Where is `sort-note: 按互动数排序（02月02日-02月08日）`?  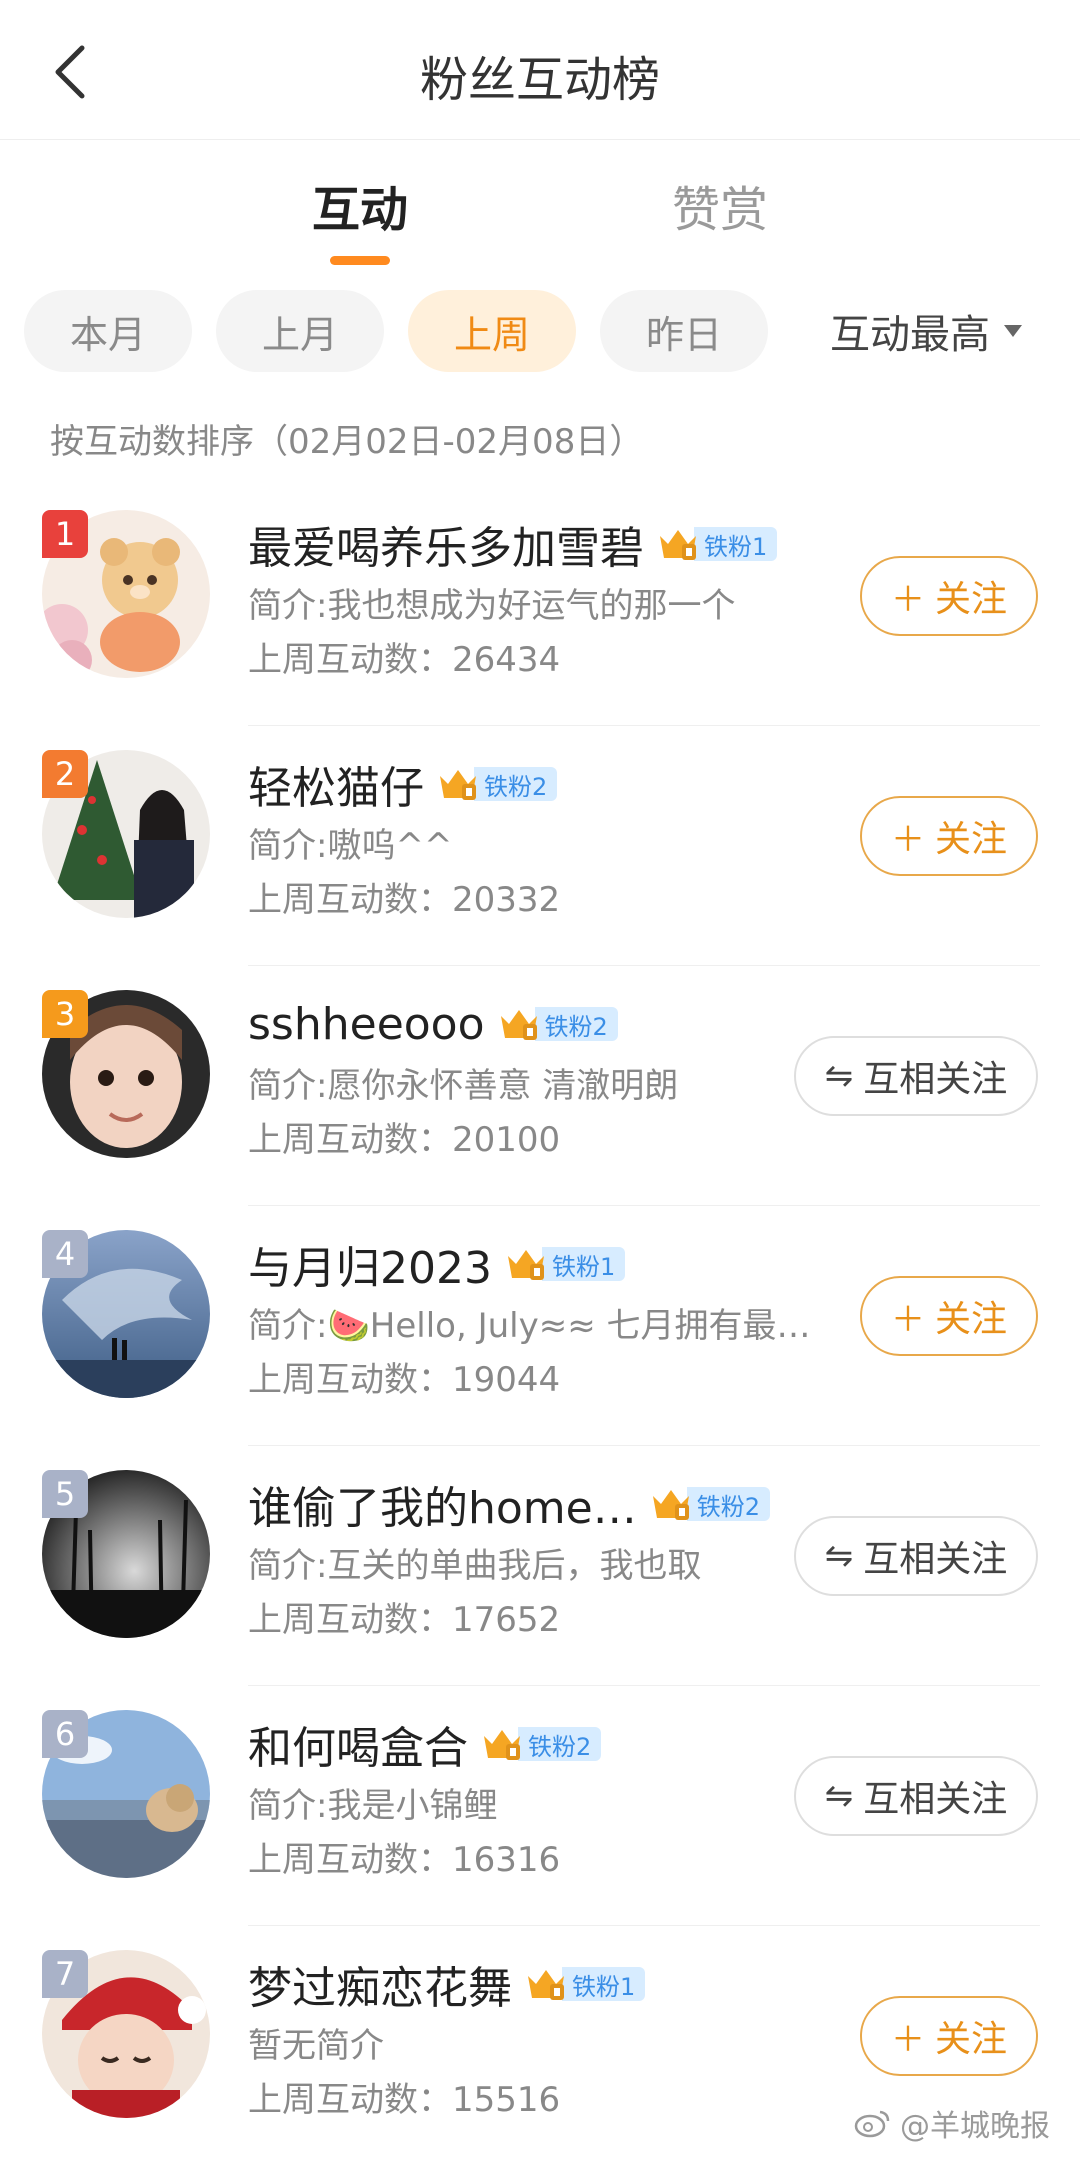 sort-note: 按互动数排序（02月02日-02月08日） is located at coordinates (347, 442).